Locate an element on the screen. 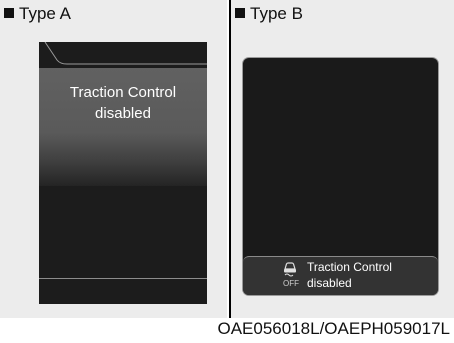 The height and width of the screenshot is (343, 454). type-a-heading: Type A is located at coordinates (37, 14).